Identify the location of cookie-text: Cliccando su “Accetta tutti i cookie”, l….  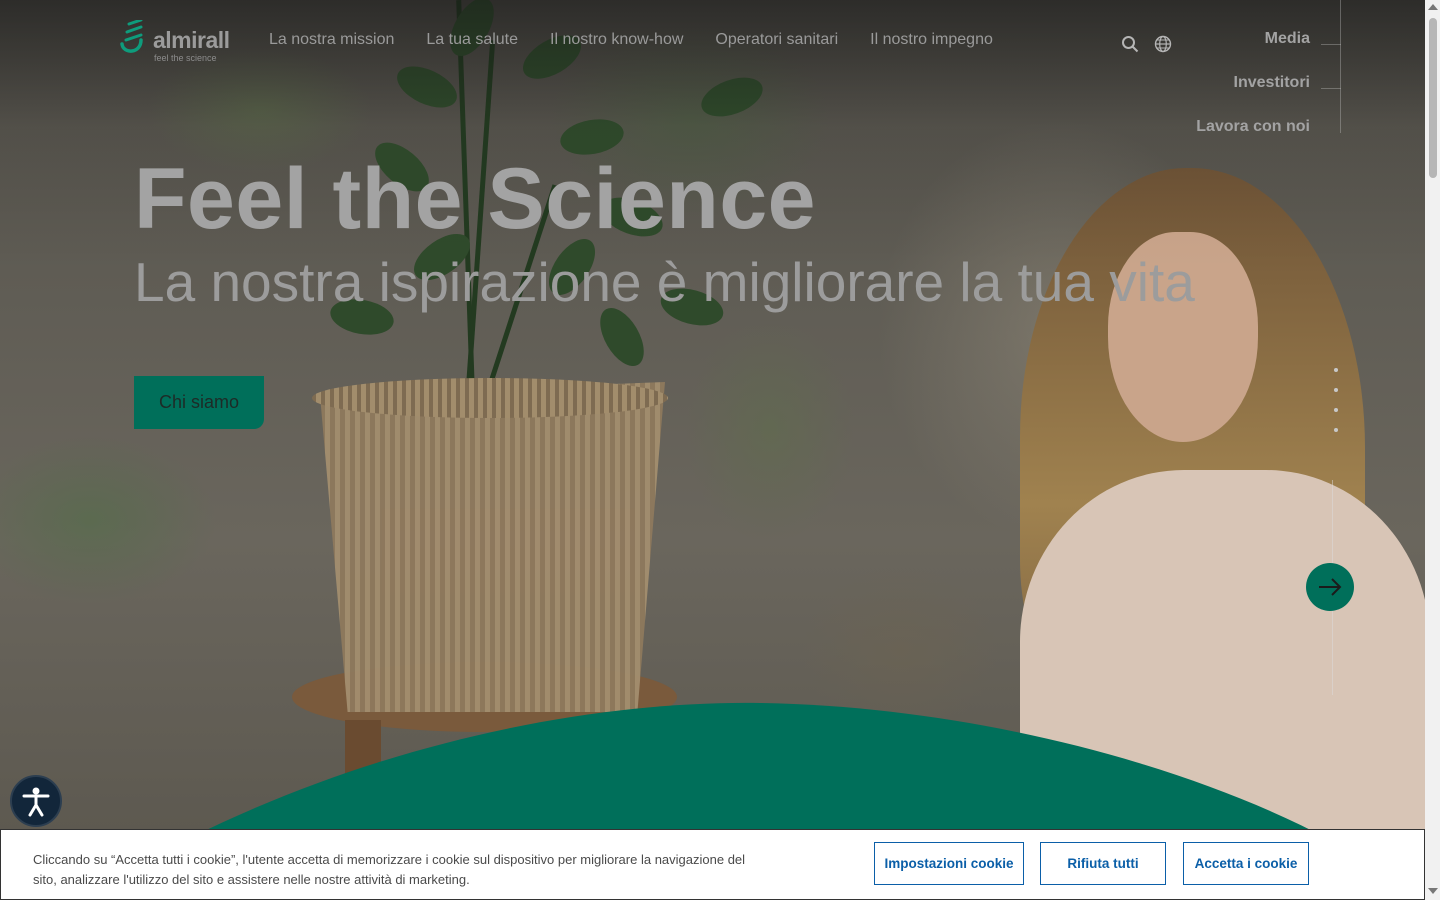
(389, 869).